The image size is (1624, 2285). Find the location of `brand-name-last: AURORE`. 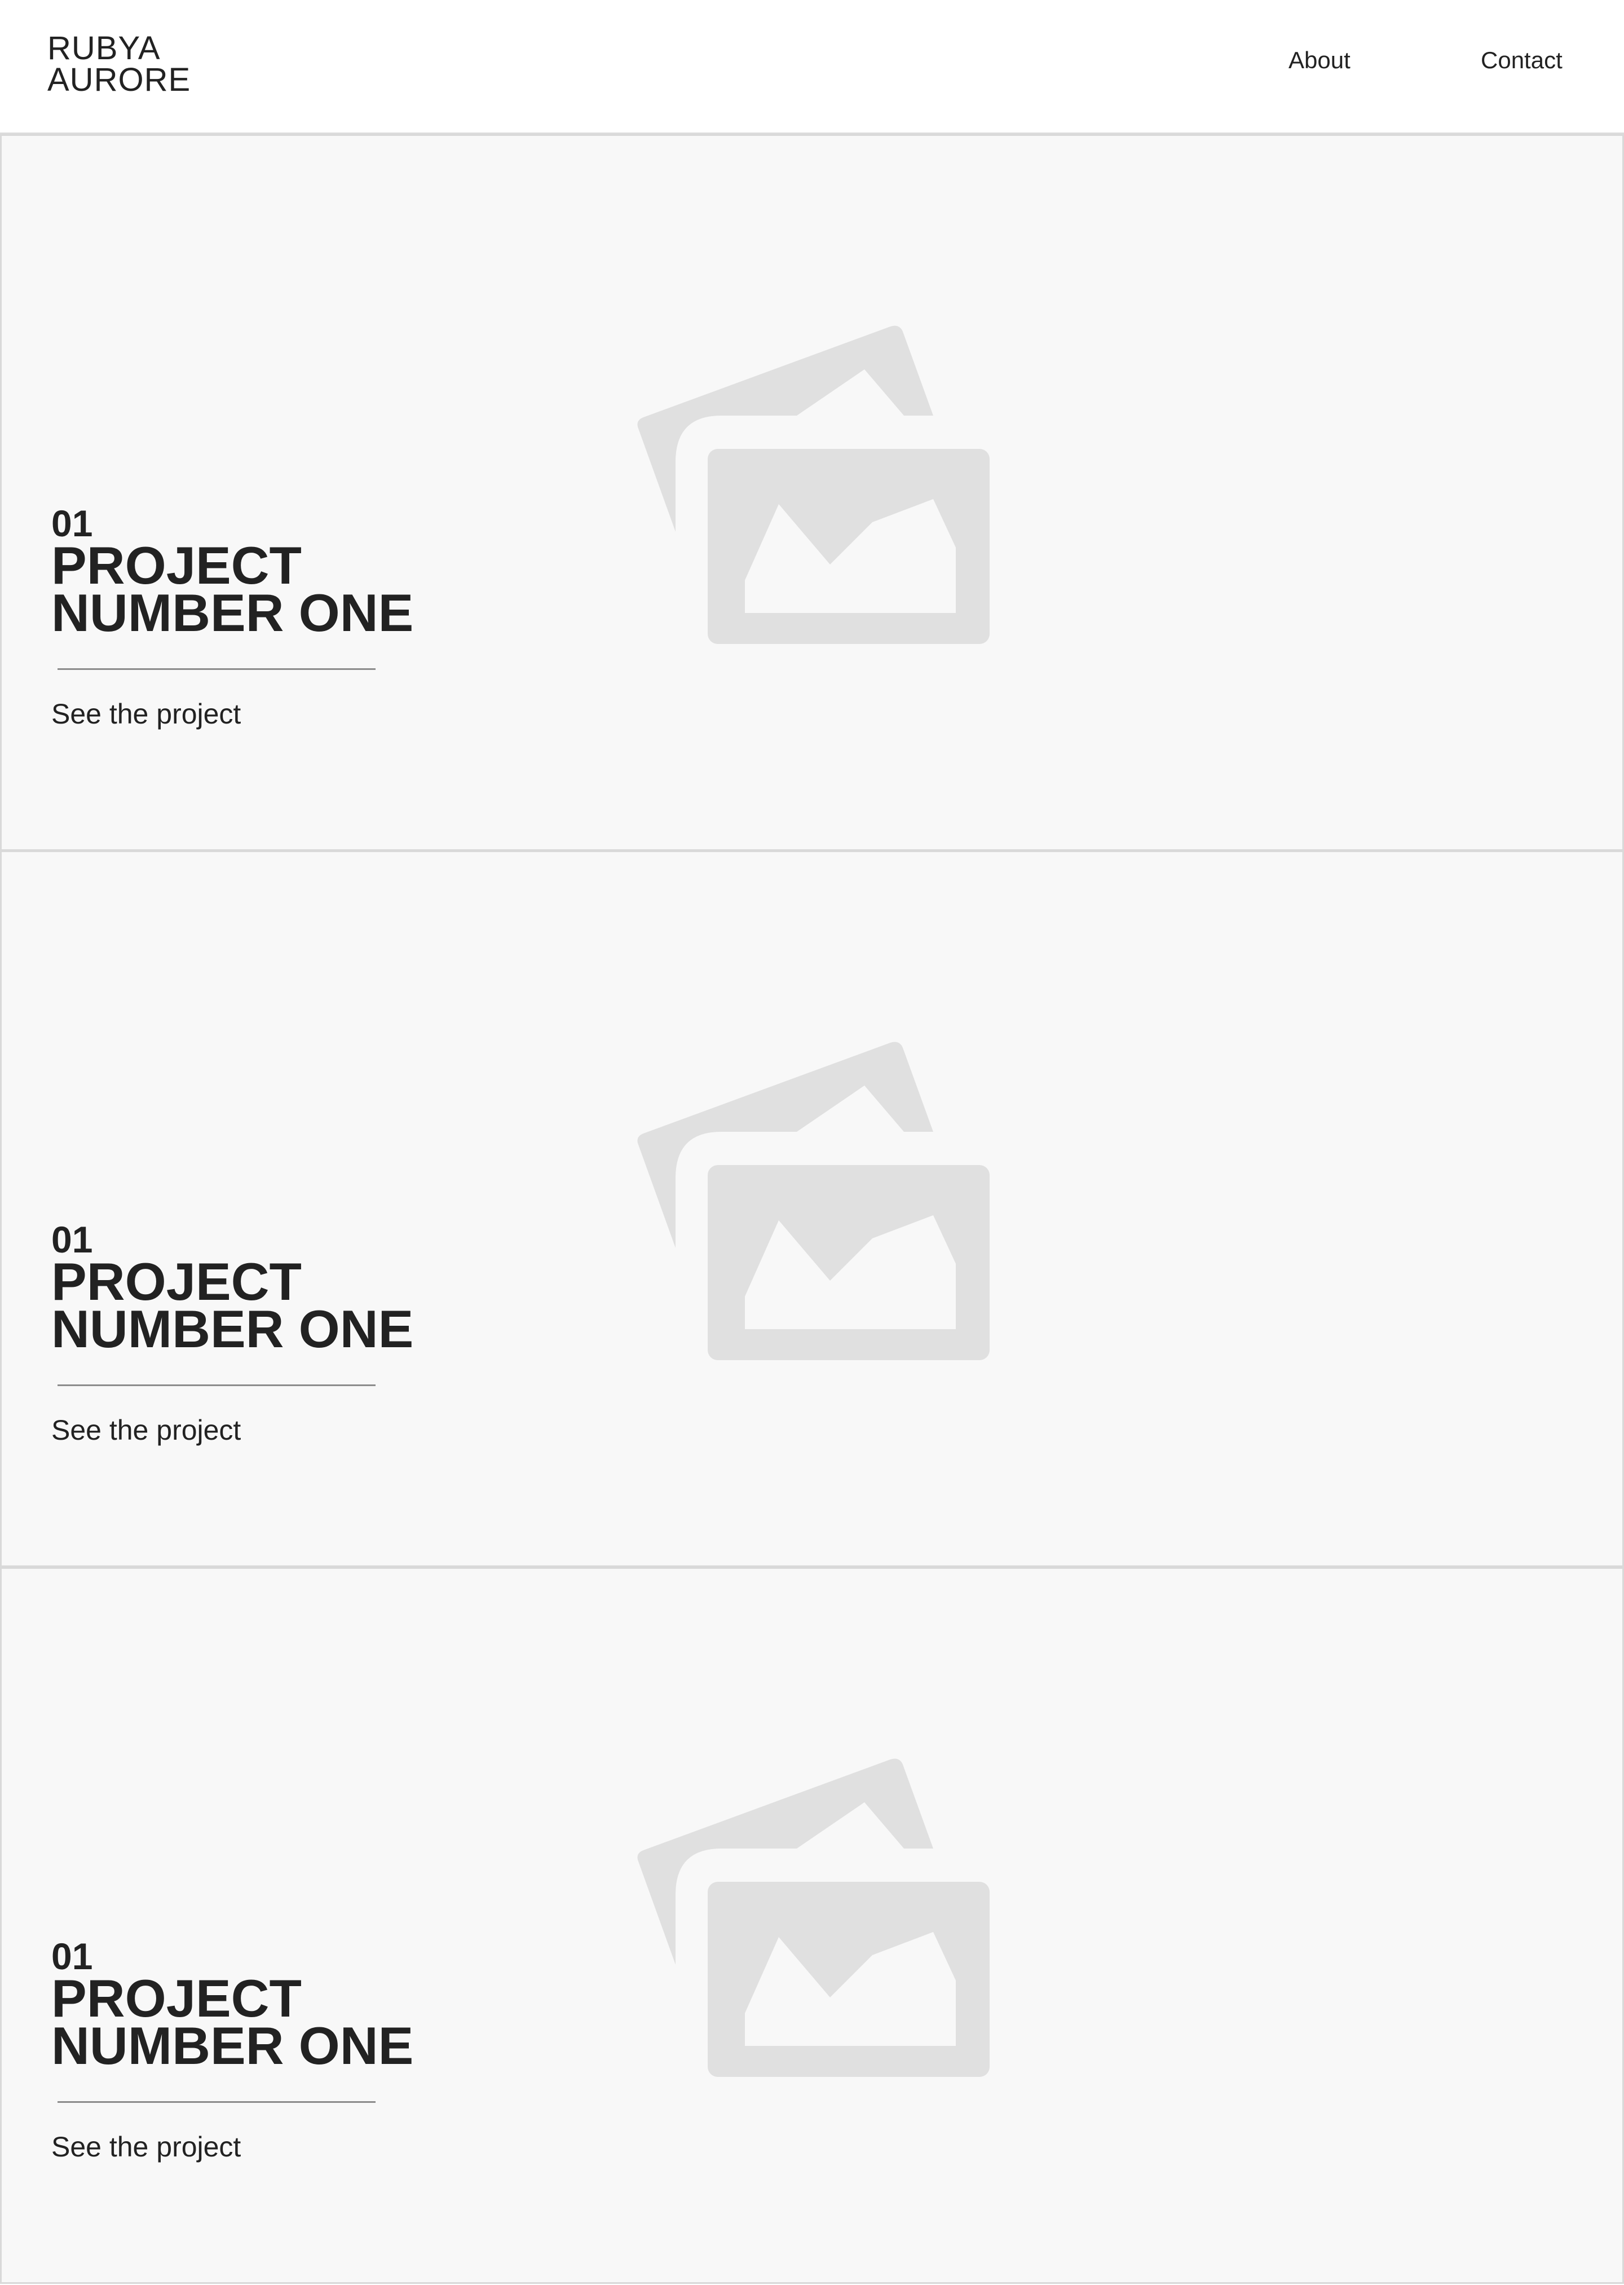

brand-name-last: AURORE is located at coordinates (119, 79).